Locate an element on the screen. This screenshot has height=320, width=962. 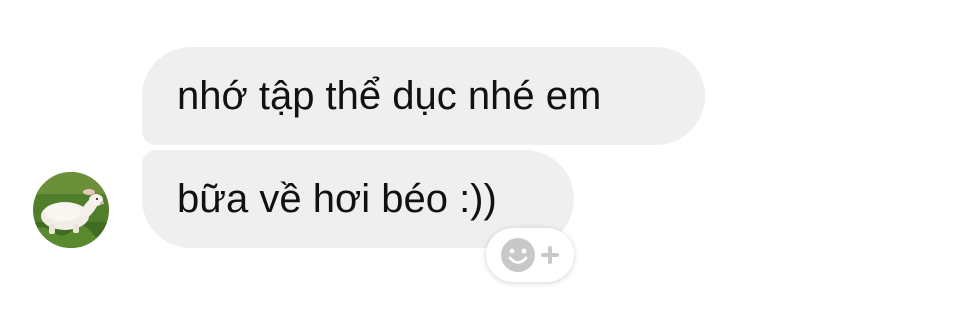
avatar is located at coordinates (71, 210).